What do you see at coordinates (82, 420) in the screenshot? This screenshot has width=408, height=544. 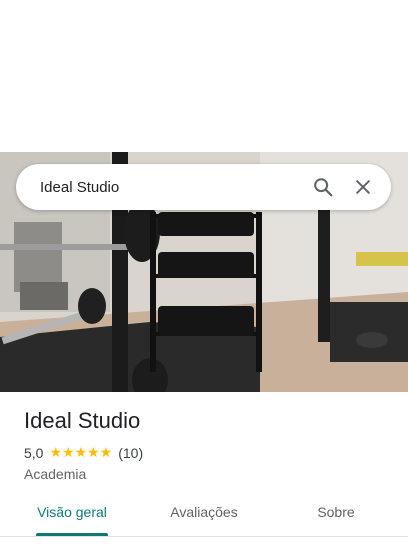 I see `place-title: Ideal Studio` at bounding box center [82, 420].